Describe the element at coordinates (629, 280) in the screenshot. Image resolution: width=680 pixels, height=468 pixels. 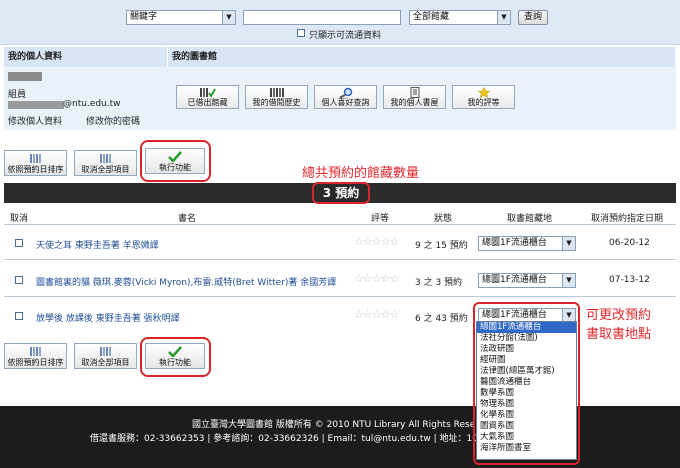
I see `row-cancel-date: 07-13-12` at that location.